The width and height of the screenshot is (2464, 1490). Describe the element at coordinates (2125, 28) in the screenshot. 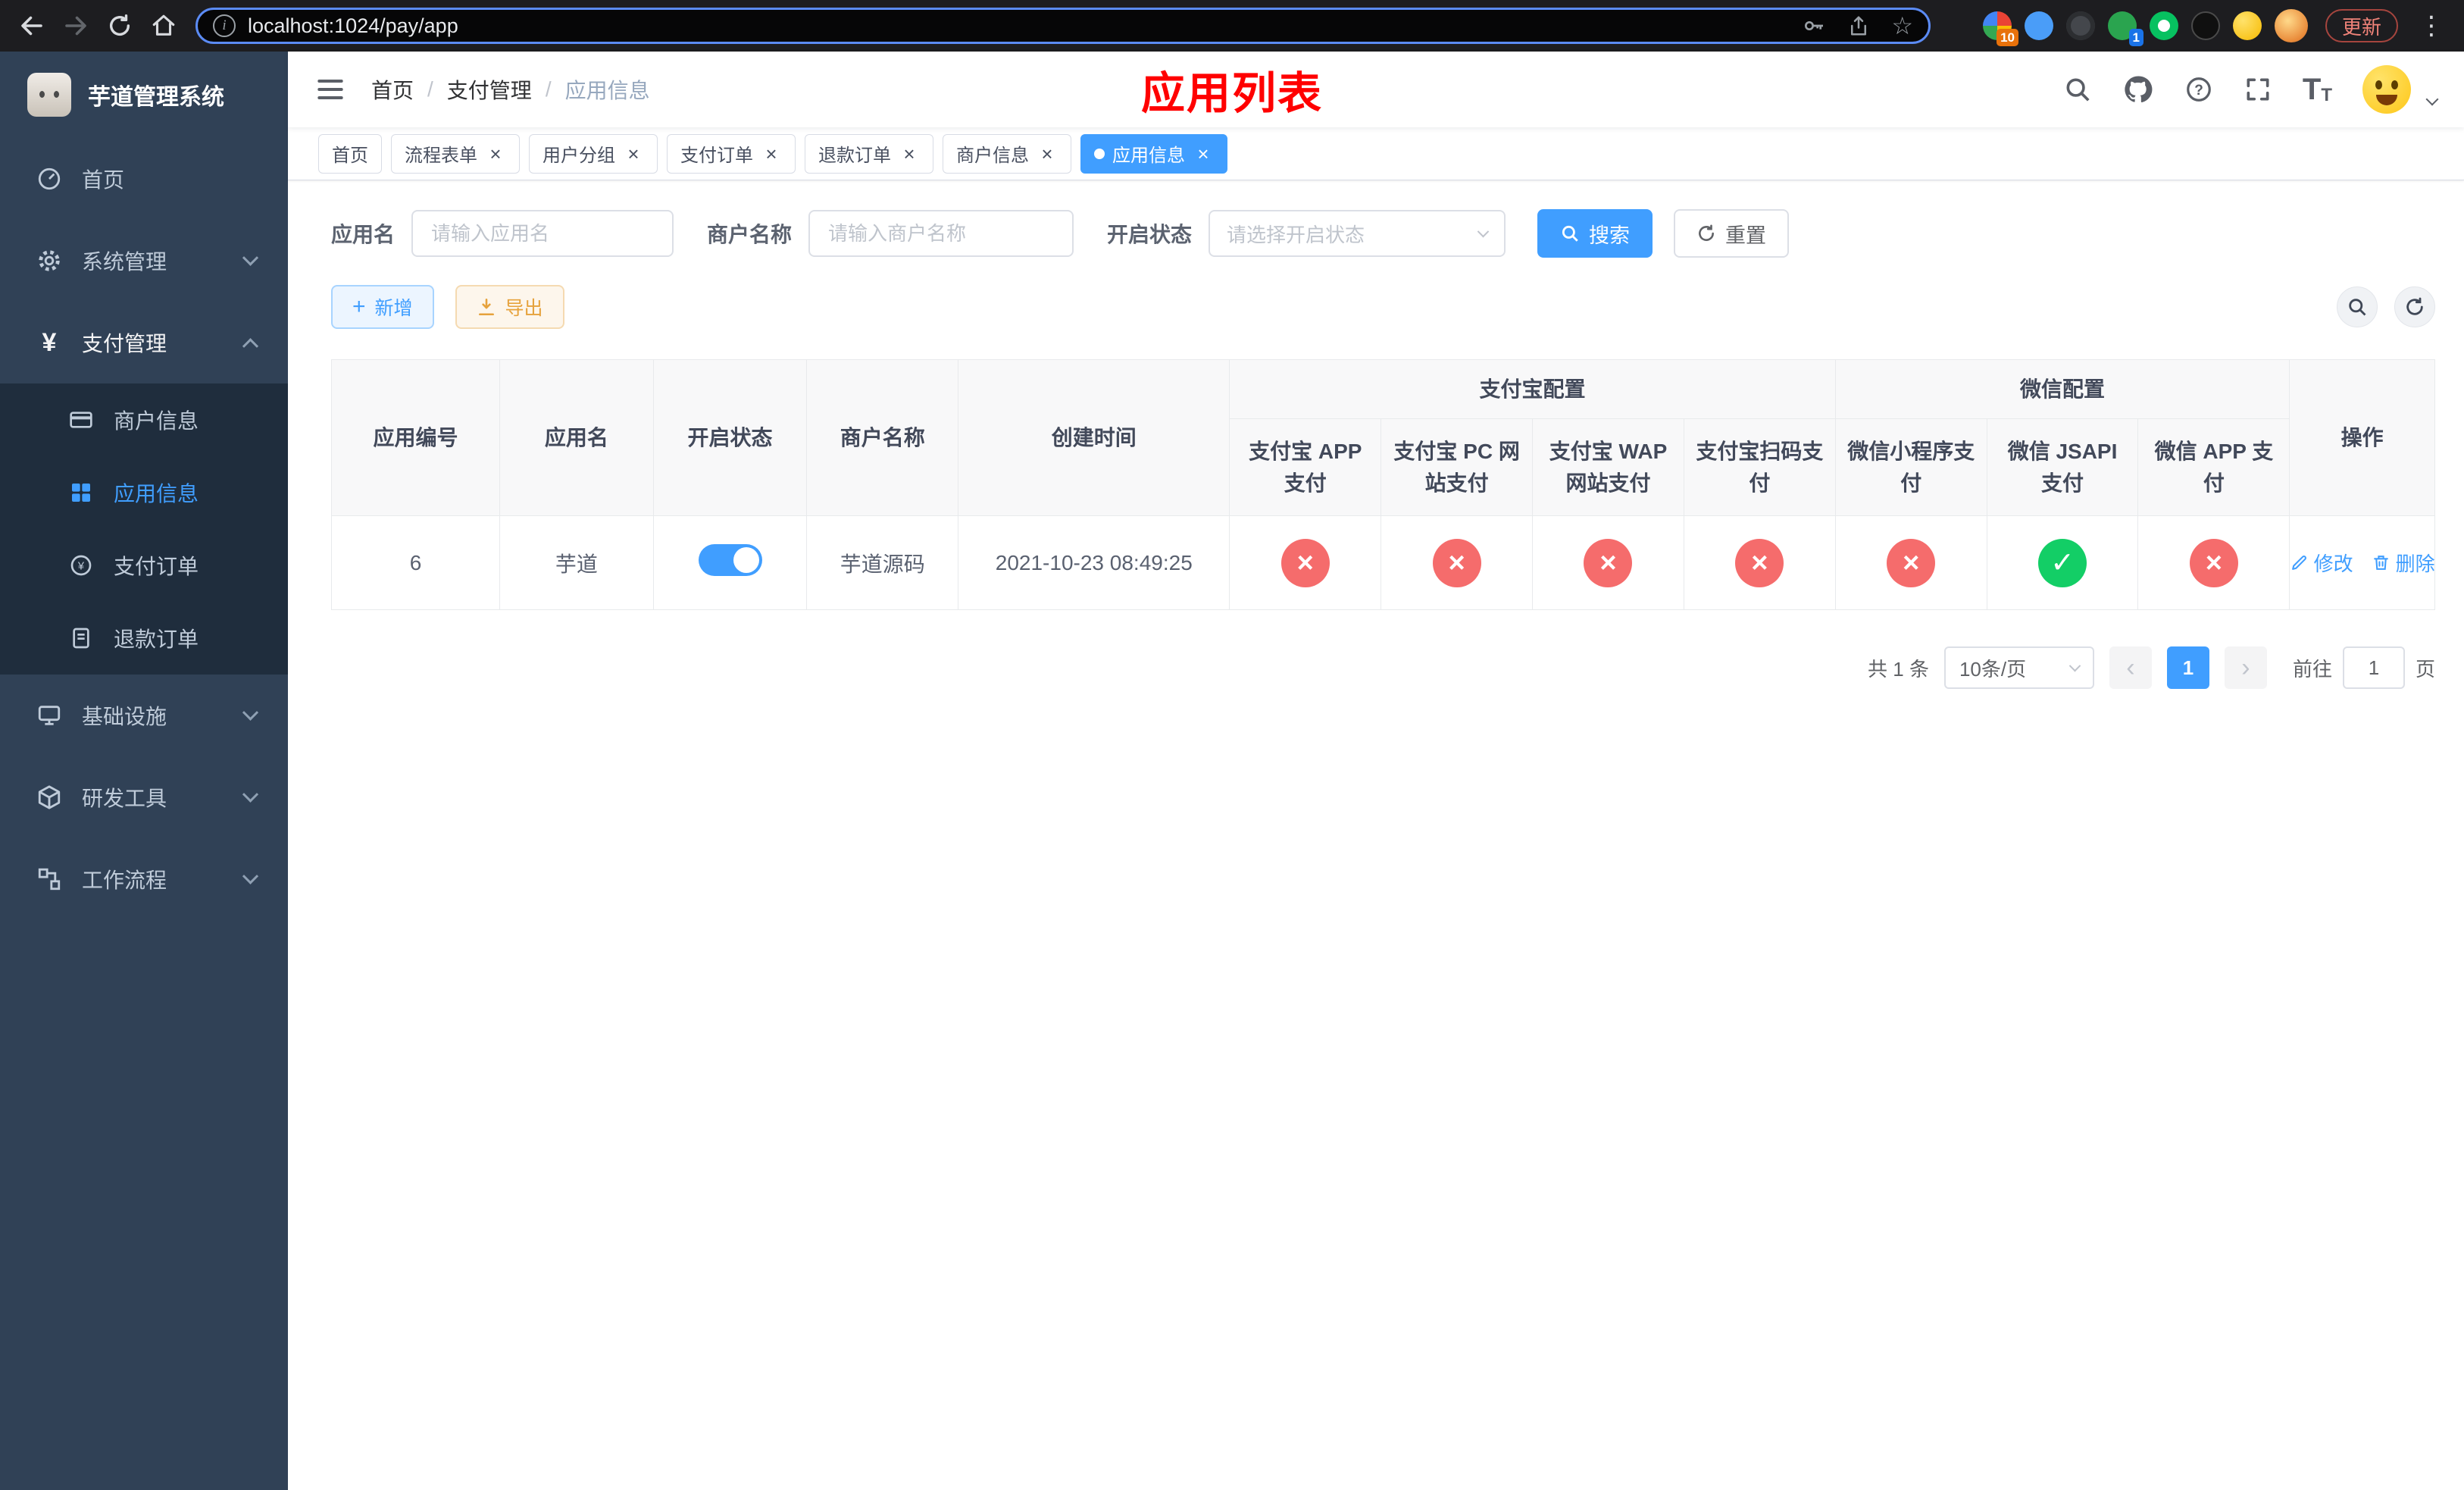

I see `extension-icon-green: 1` at that location.